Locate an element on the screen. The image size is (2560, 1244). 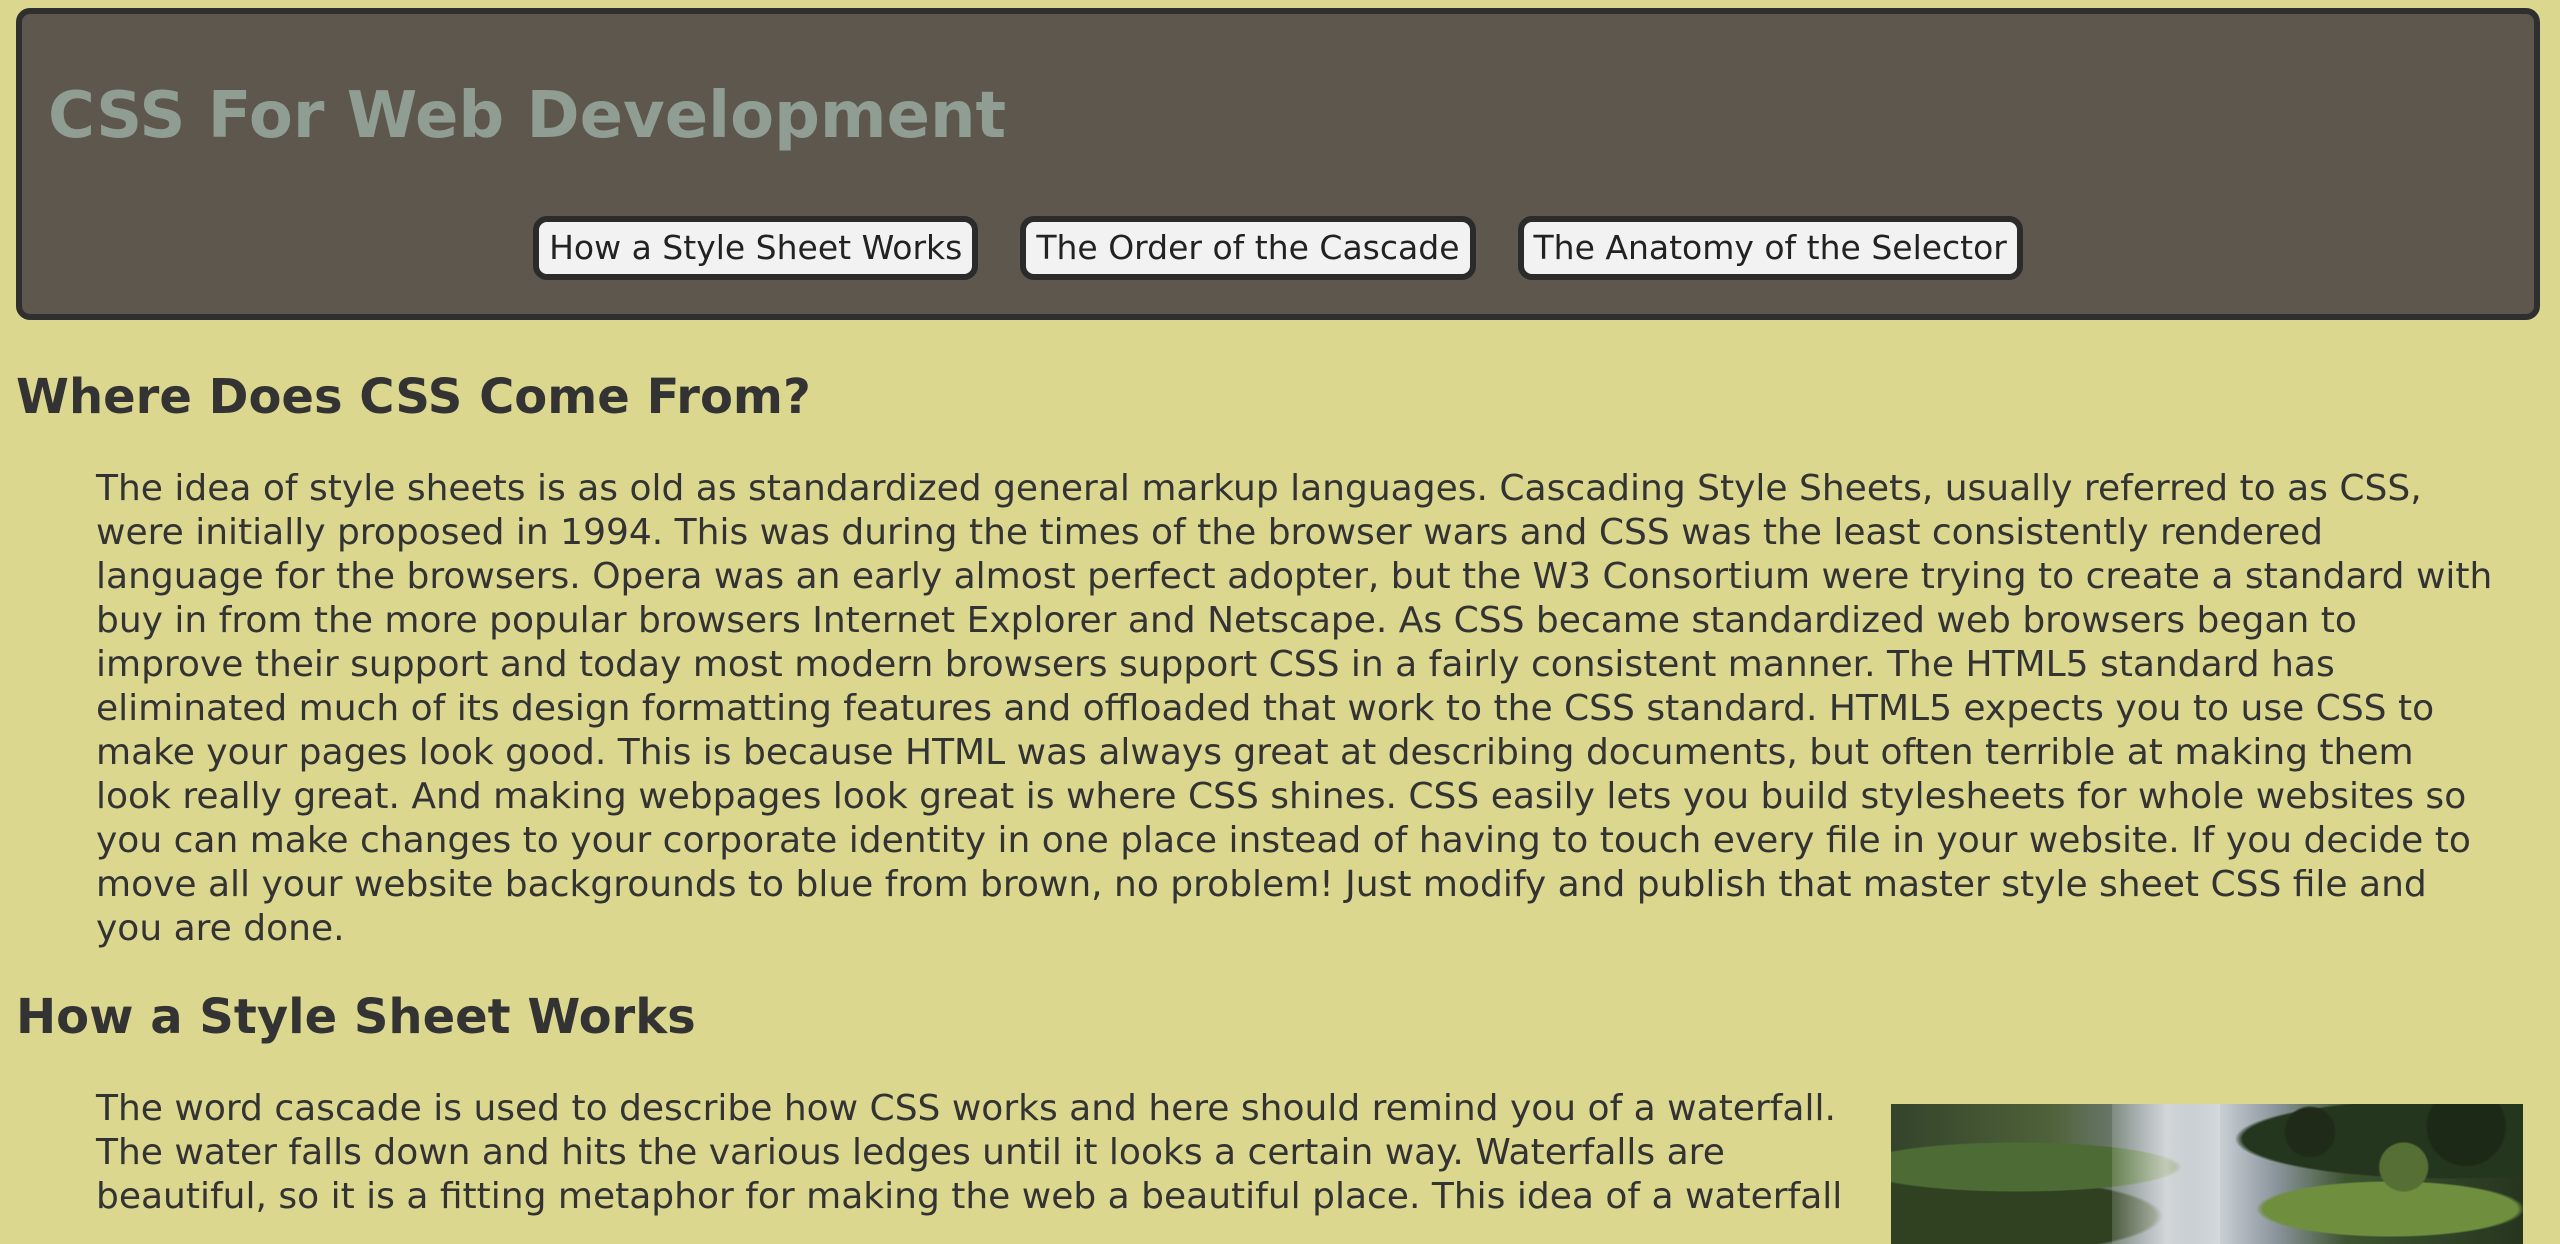
site-title: CSS For Web Development is located at coordinates (527, 116).